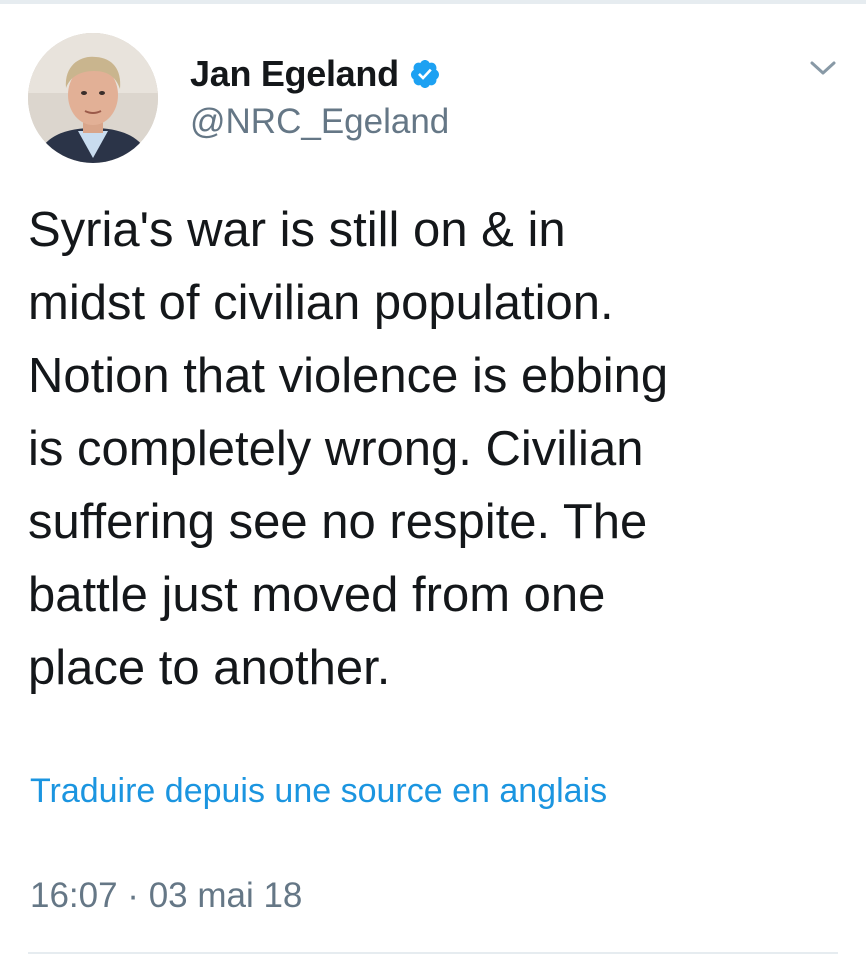 The height and width of the screenshot is (960, 866). I want to click on chevron-down-icon, so click(823, 68).